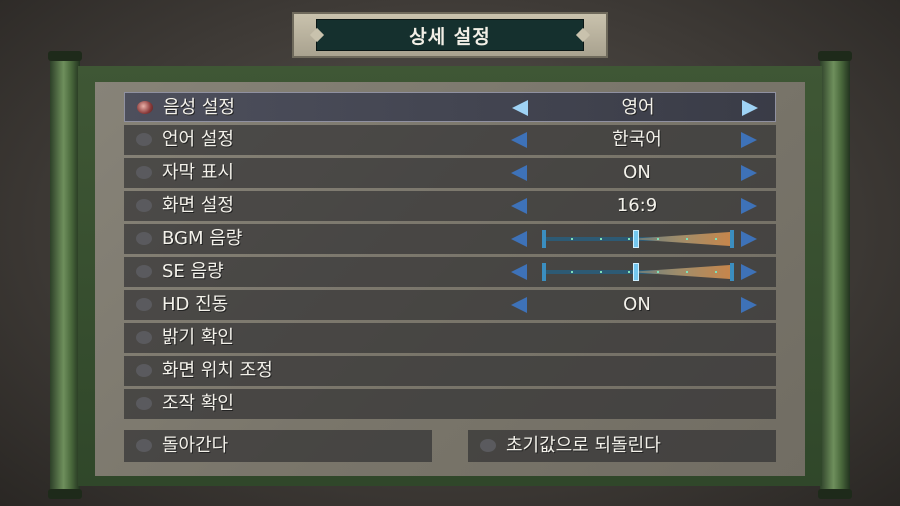 The width and height of the screenshot is (900, 506). What do you see at coordinates (450, 239) in the screenshot?
I see `setting-row-bgm-volume: BGM 음량` at bounding box center [450, 239].